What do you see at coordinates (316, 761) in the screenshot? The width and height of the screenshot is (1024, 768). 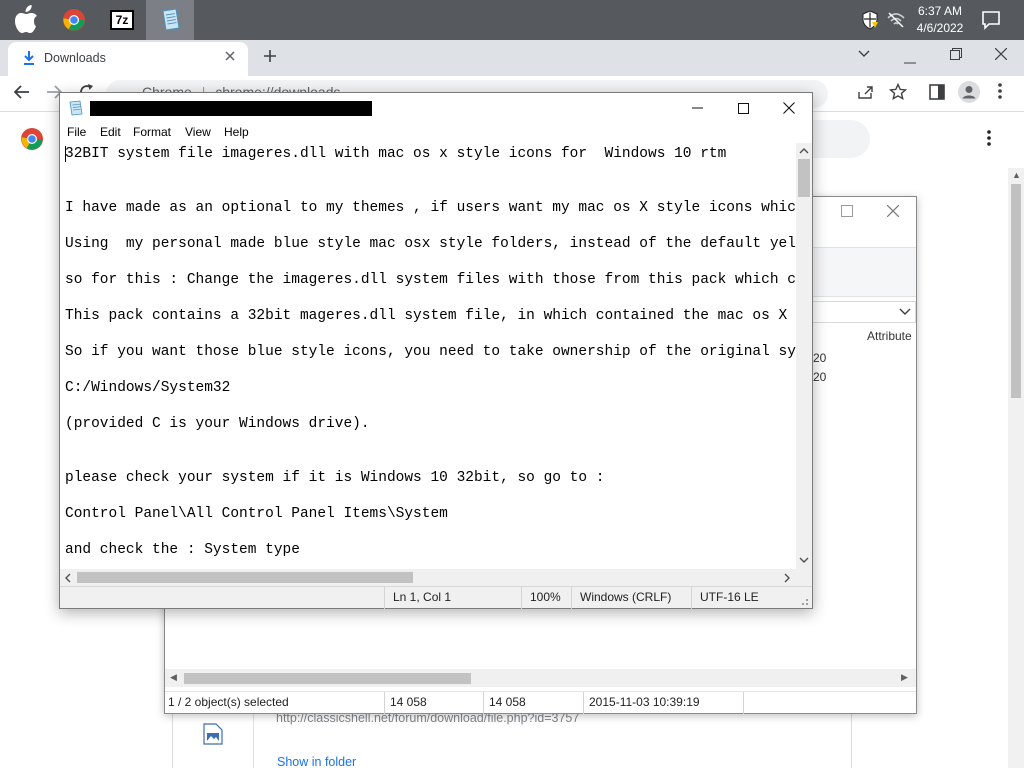 I see `show-in-folder-link: Show in folder` at bounding box center [316, 761].